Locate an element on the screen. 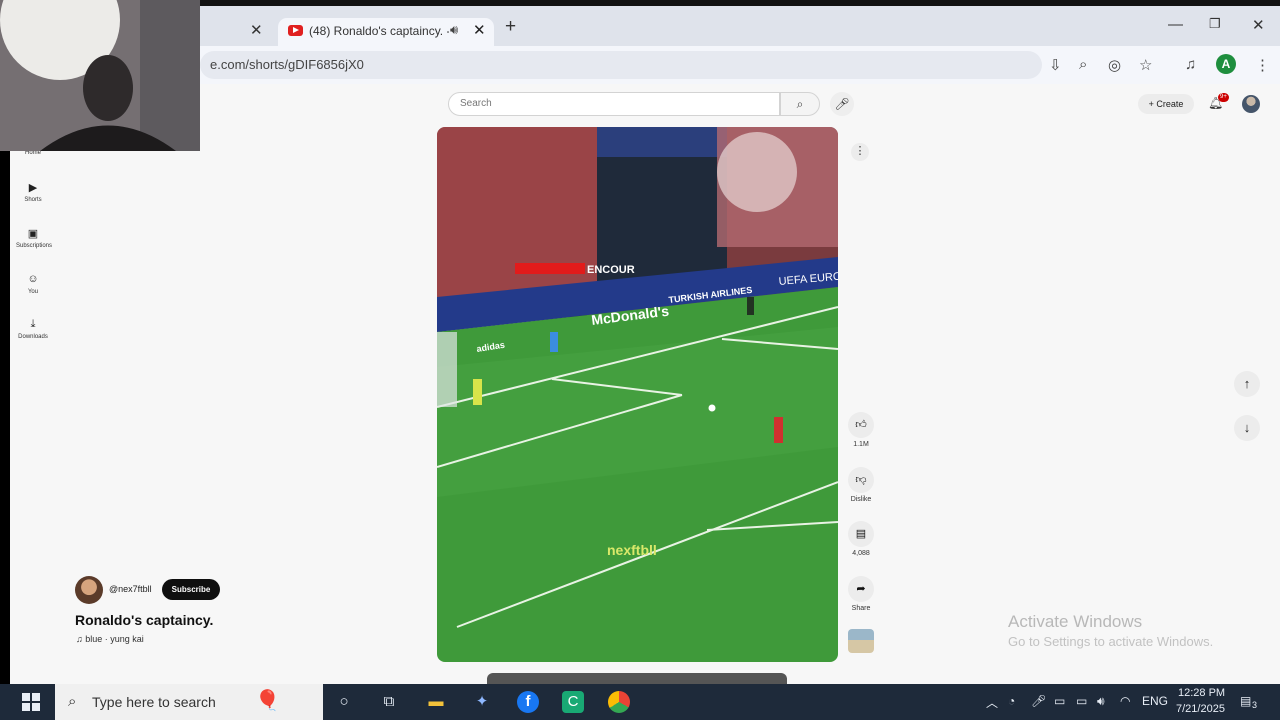 This screenshot has height=720, width=1280. more-options-button: ⋮ is located at coordinates (860, 152).